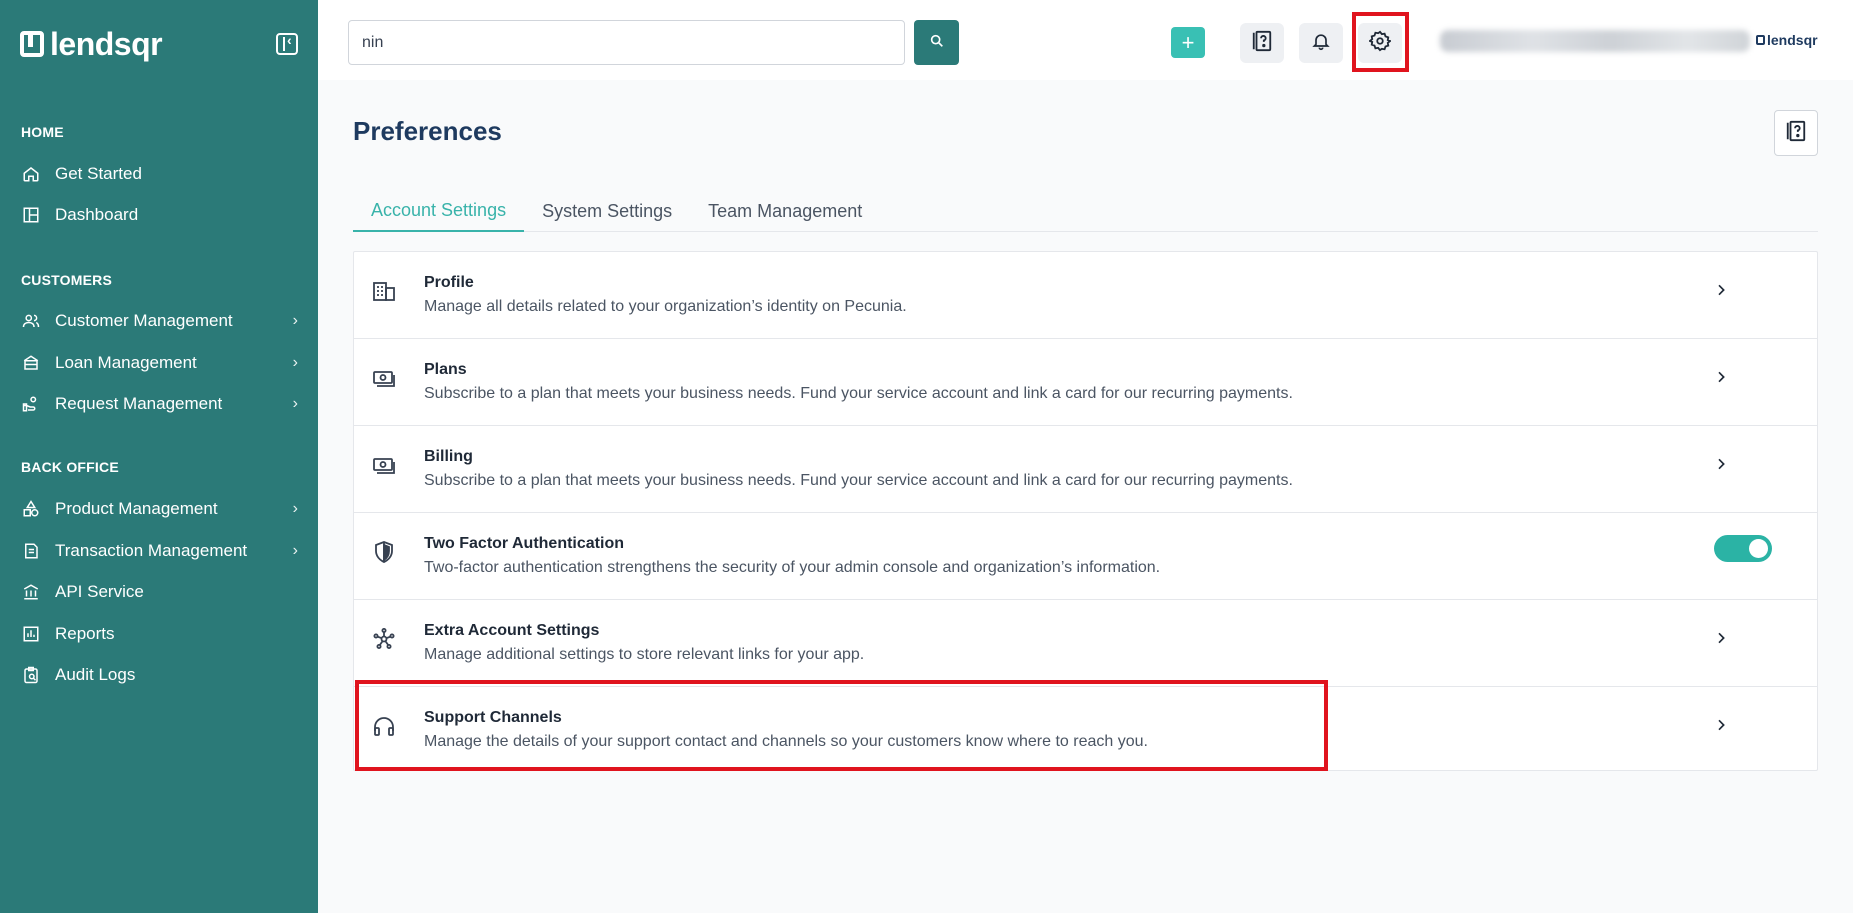 Image resolution: width=1853 pixels, height=913 pixels. I want to click on sidebar-item-reports: Reports, so click(159, 634).